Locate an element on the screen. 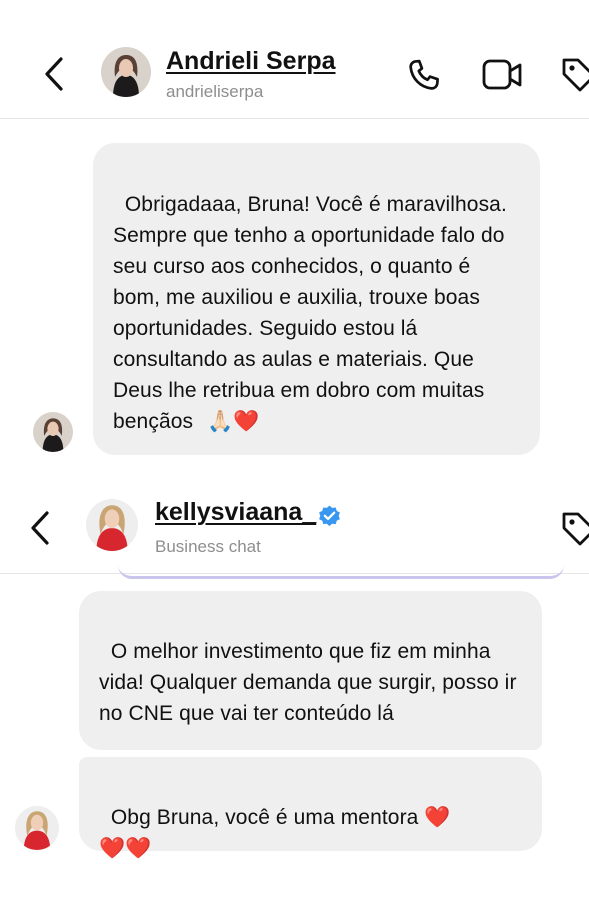  chat-header-kelly: kellysviaana_ Business chat is located at coordinates (294, 521).